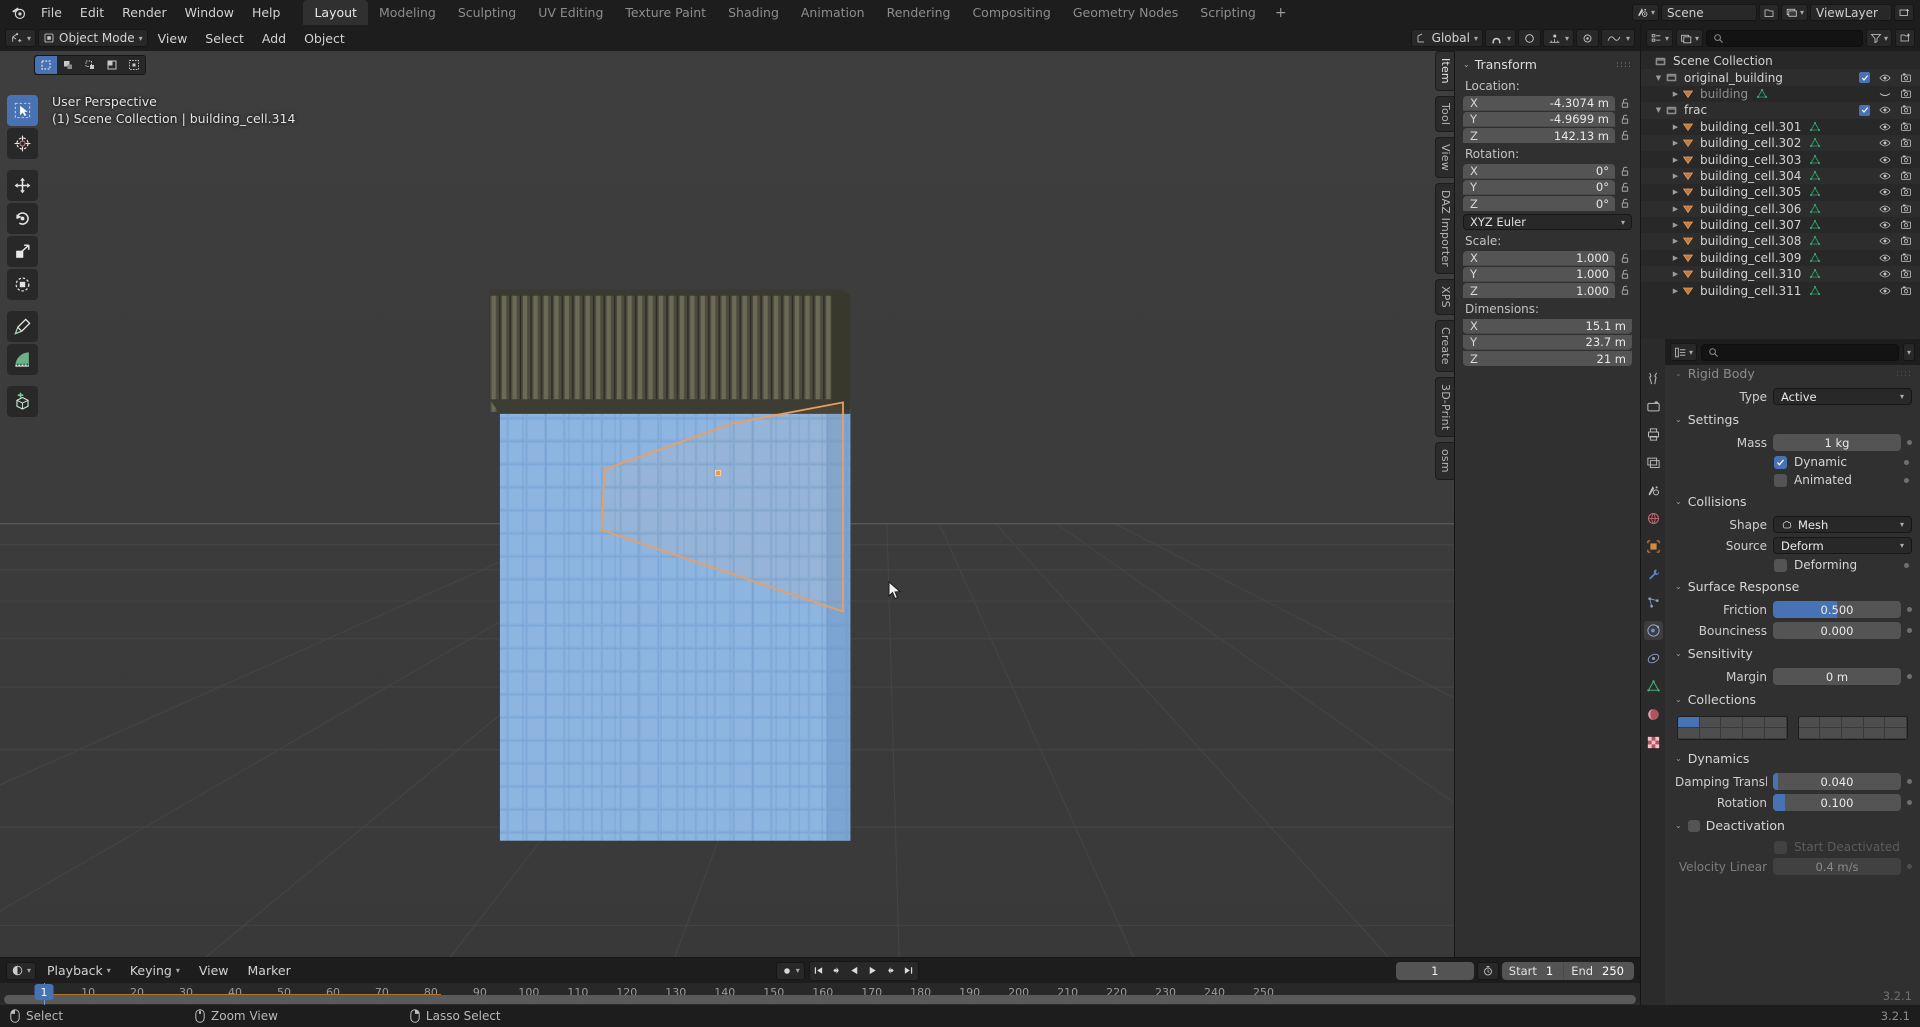 The height and width of the screenshot is (1027, 1920). What do you see at coordinates (134, 65) in the screenshot?
I see `intersect-select-icon` at bounding box center [134, 65].